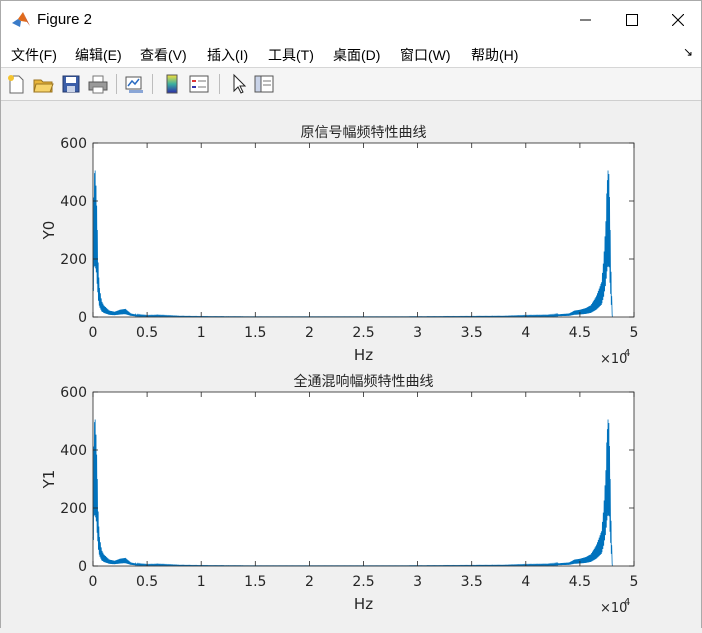 Image resolution: width=702 pixels, height=633 pixels. I want to click on close-button, so click(678, 20).